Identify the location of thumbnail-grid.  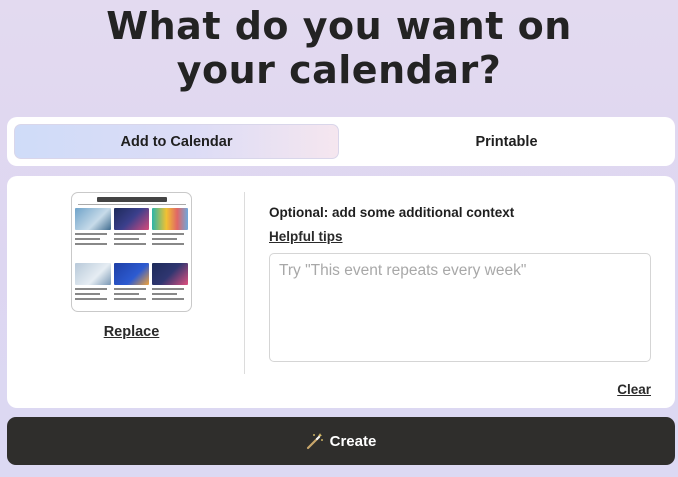
(131, 259).